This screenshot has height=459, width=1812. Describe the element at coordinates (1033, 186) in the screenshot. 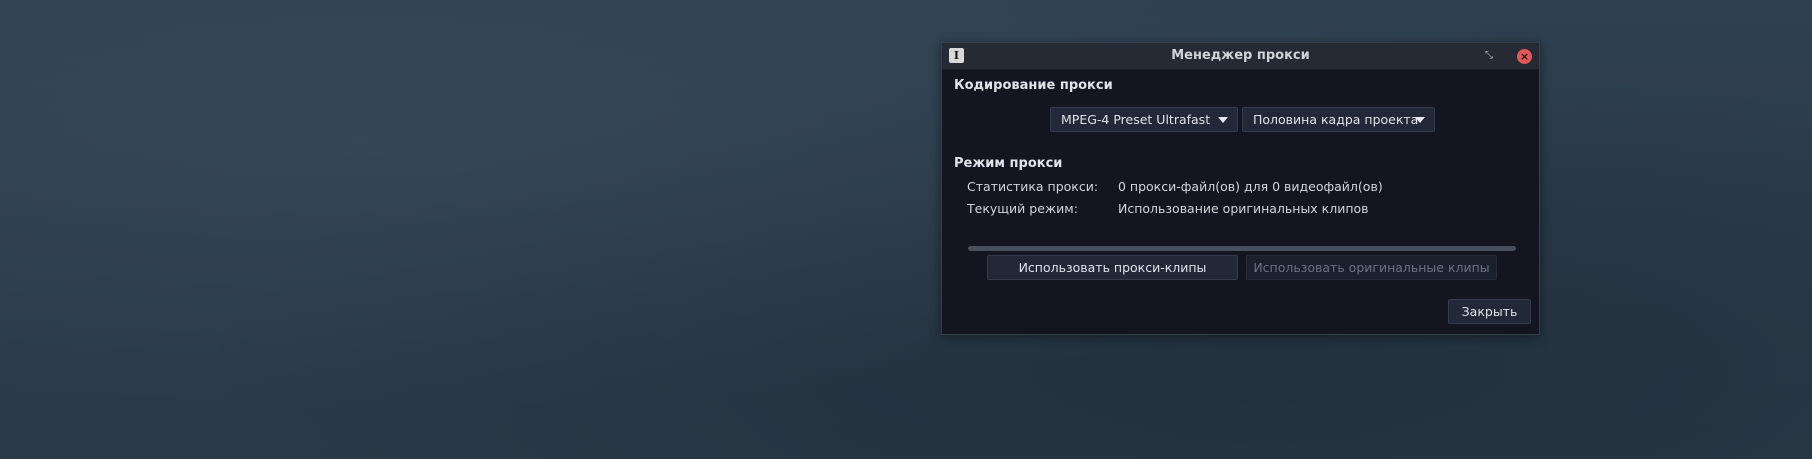

I see `stats-label: Статистика прокси:` at that location.